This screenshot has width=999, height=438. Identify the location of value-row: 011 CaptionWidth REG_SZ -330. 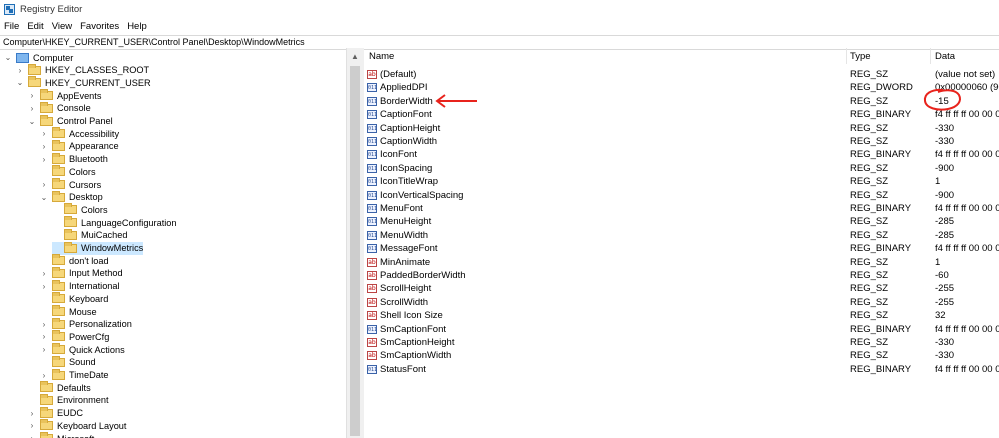
(681, 141).